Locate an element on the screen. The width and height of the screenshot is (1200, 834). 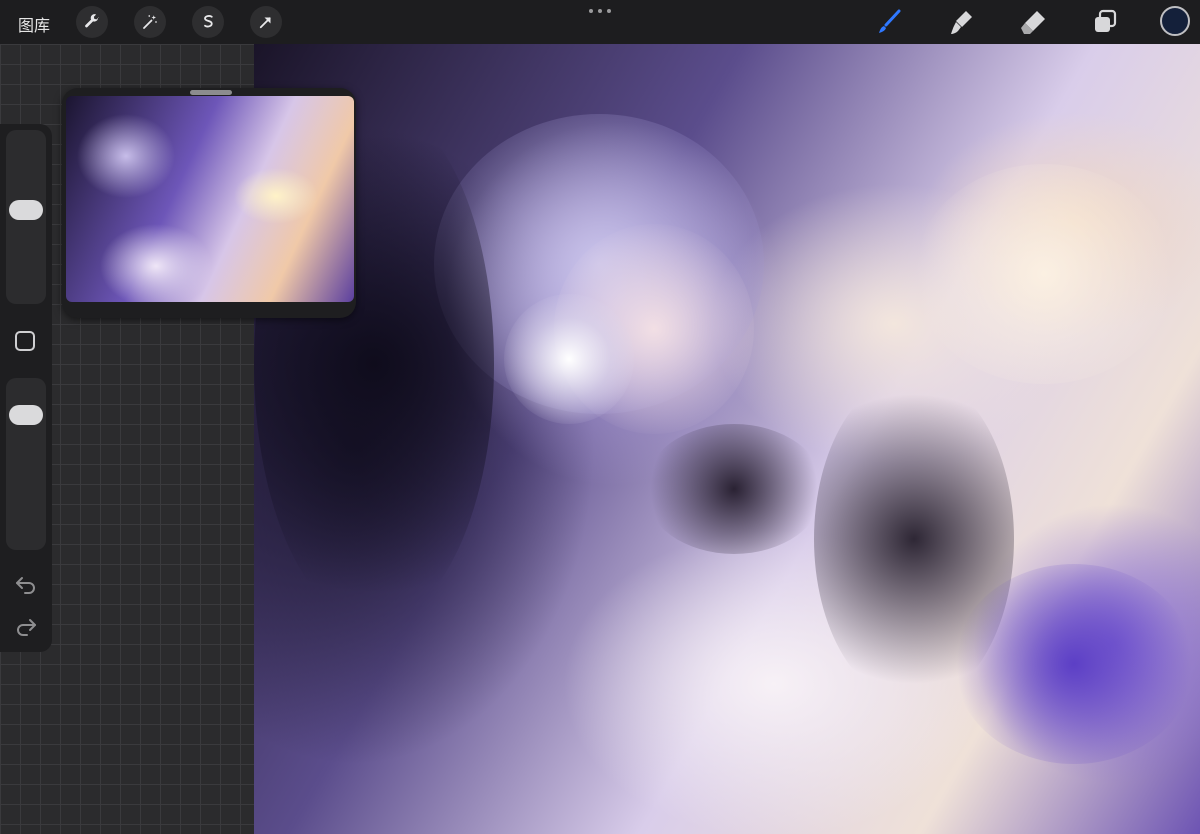
left-sidebar is located at coordinates (26, 388).